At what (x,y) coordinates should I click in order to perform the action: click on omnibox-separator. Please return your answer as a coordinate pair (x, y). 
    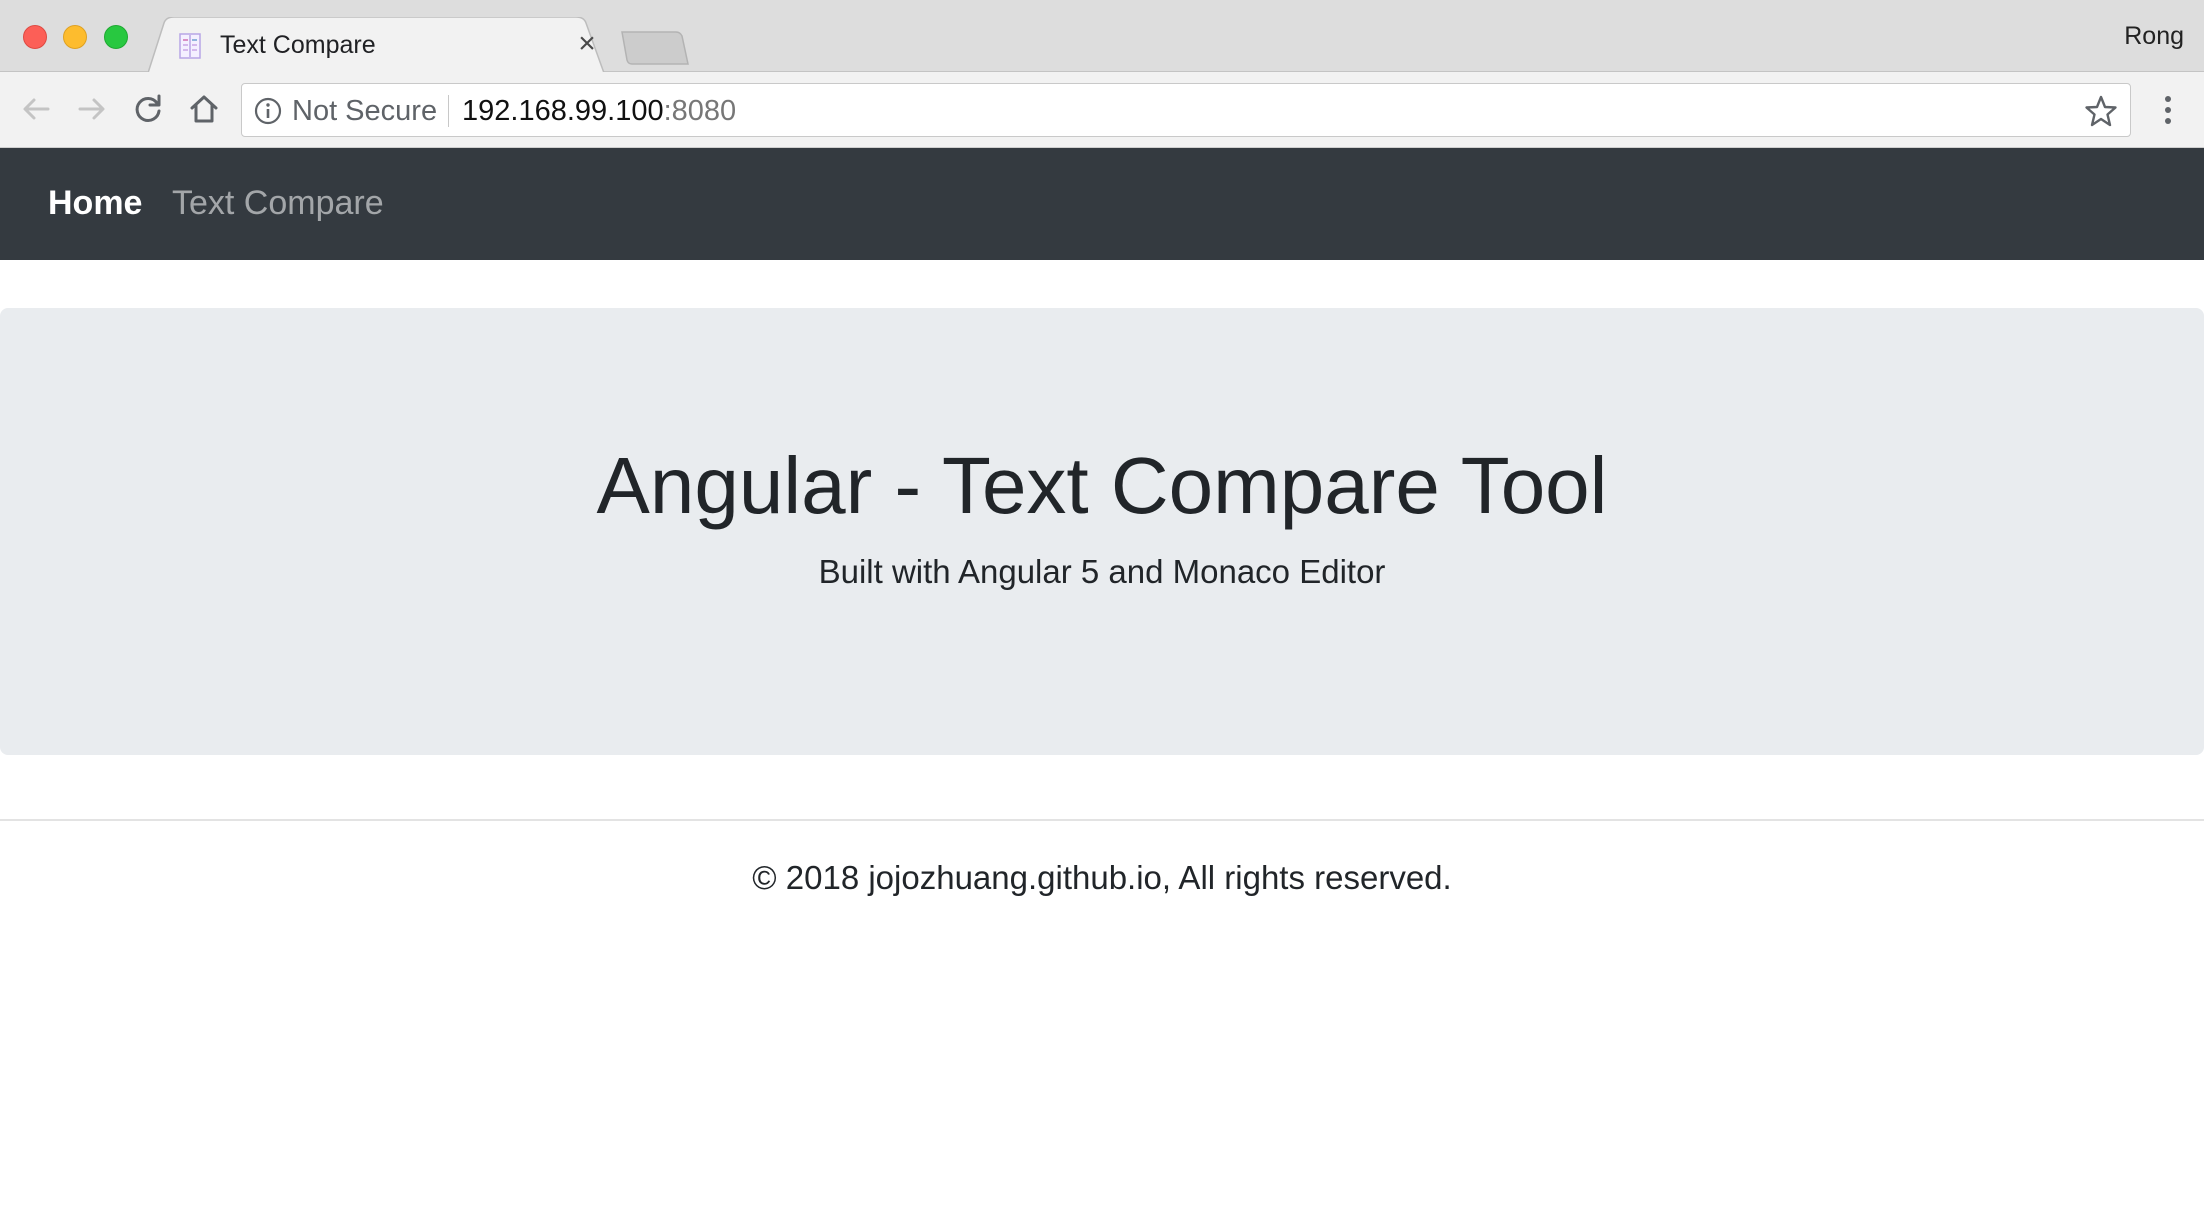
    Looking at the image, I should click on (448, 111).